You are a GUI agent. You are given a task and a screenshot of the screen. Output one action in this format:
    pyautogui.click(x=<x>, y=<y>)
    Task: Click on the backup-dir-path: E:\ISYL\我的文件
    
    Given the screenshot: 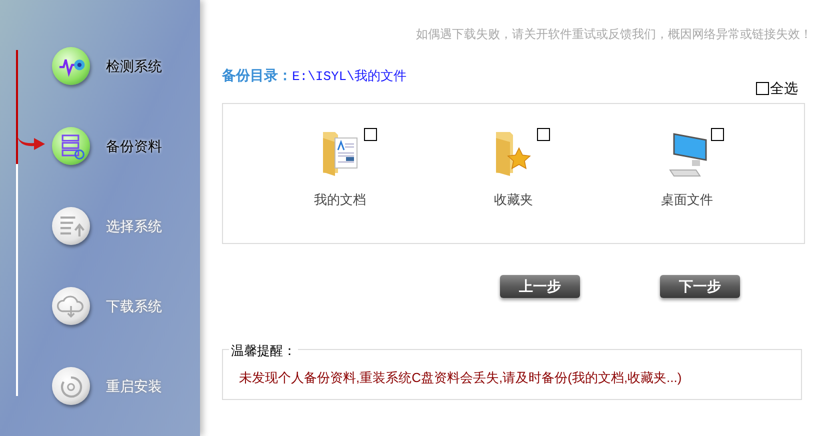 What is the action you would take?
    pyautogui.click(x=349, y=77)
    